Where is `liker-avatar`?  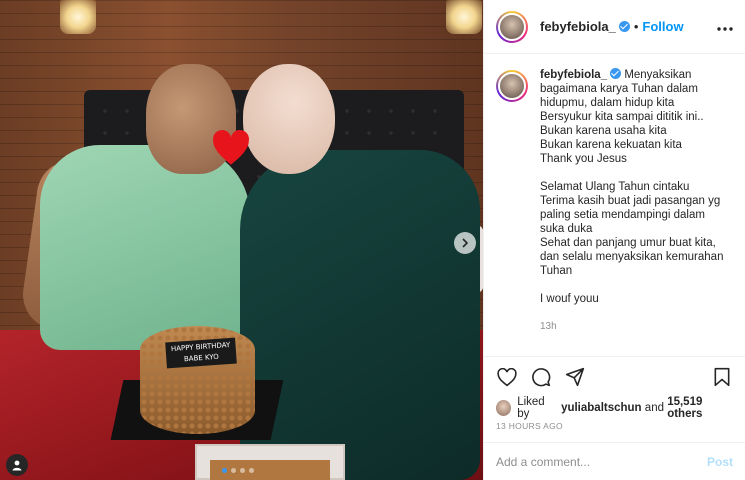
liker-avatar is located at coordinates (504, 408).